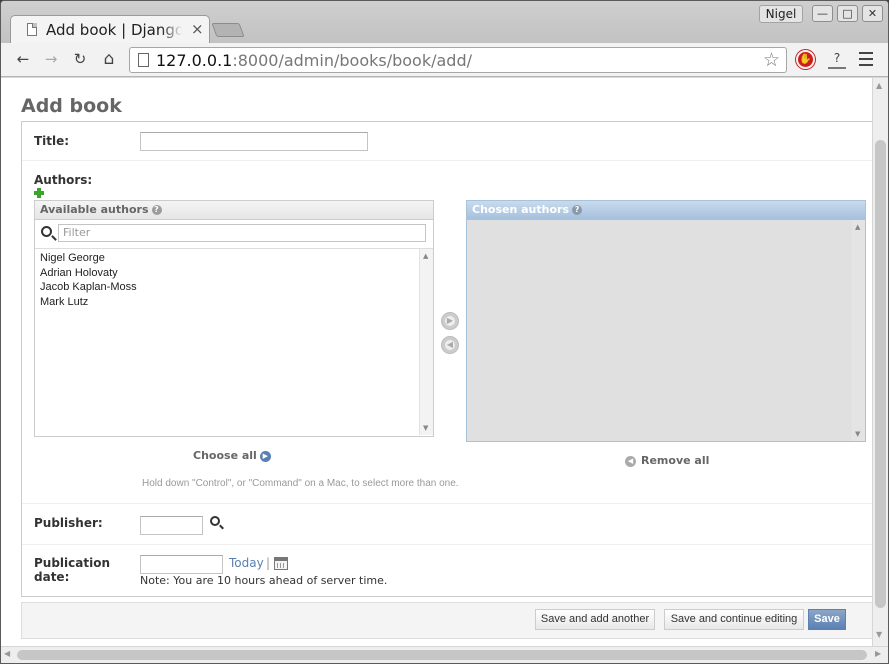 Image resolution: width=889 pixels, height=664 pixels. I want to click on title-label: Title:, so click(52, 141).